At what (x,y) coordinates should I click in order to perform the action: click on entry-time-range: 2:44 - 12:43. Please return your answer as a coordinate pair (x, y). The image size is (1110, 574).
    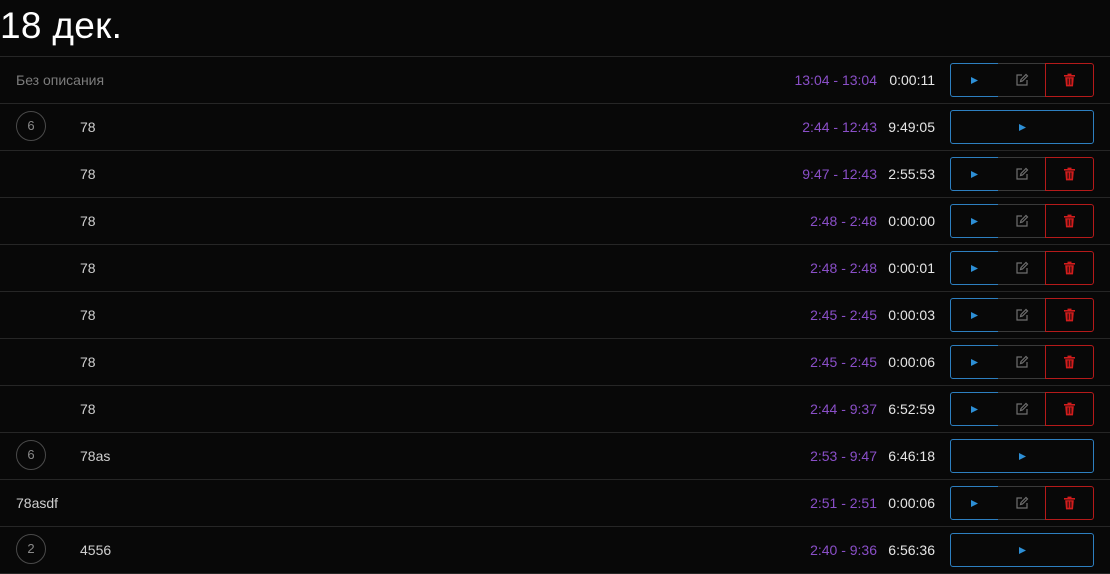
    Looking at the image, I should click on (839, 127).